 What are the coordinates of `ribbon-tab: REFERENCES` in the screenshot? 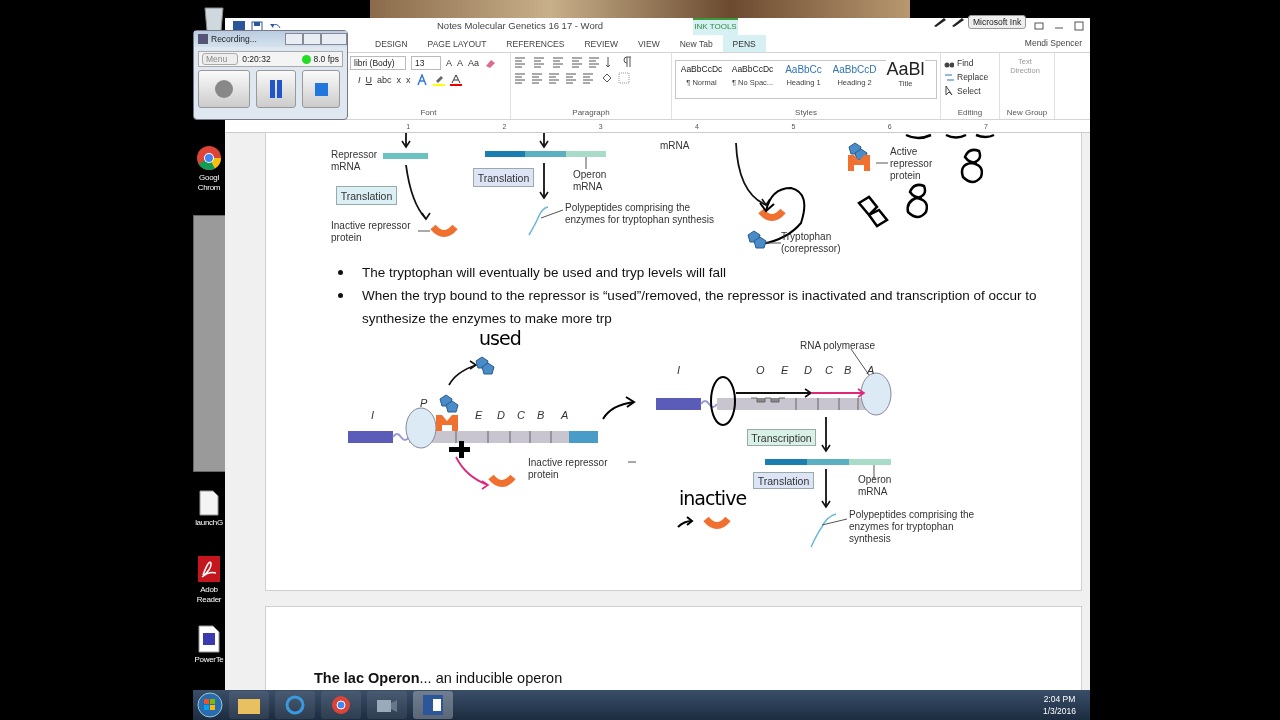 It's located at (535, 43).